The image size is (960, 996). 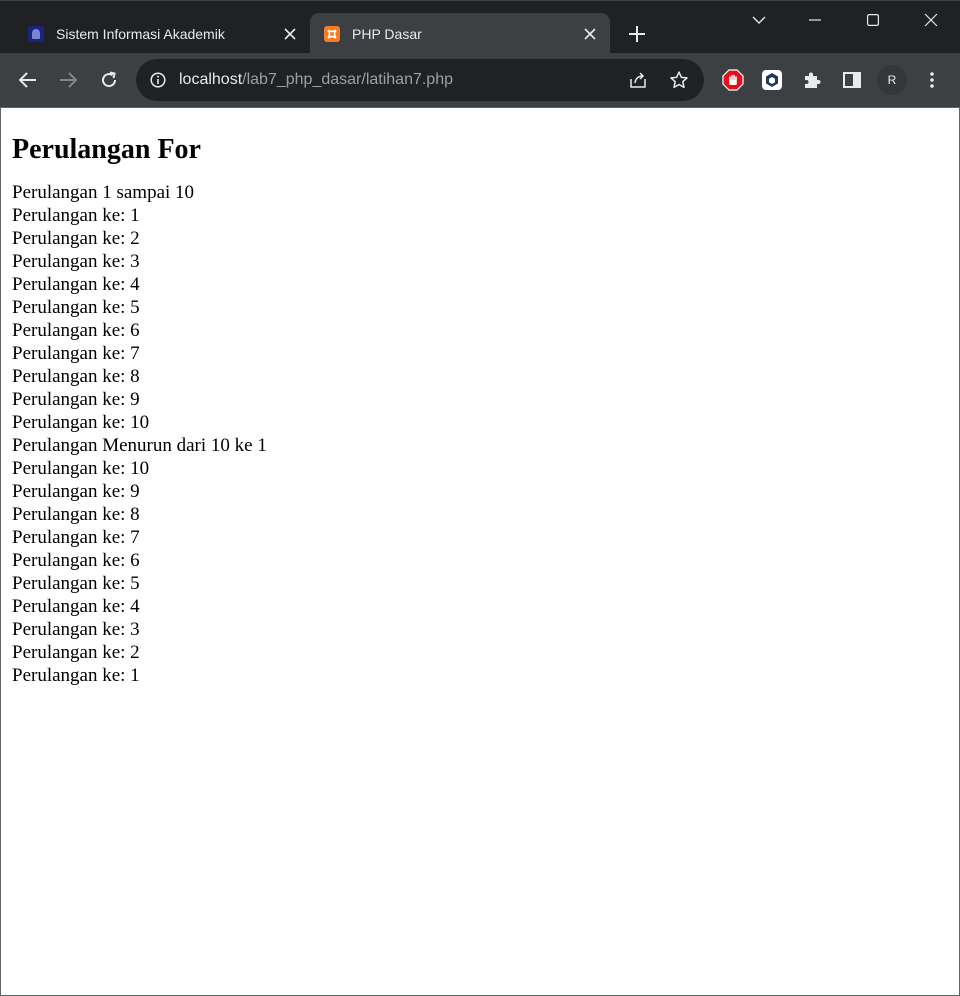 I want to click on close-icon, so click(x=931, y=20).